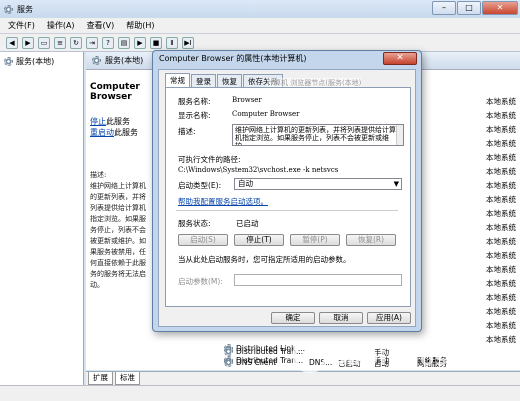 This screenshot has height=401, width=520. I want to click on menu-action: 操作(A), so click(61, 25).